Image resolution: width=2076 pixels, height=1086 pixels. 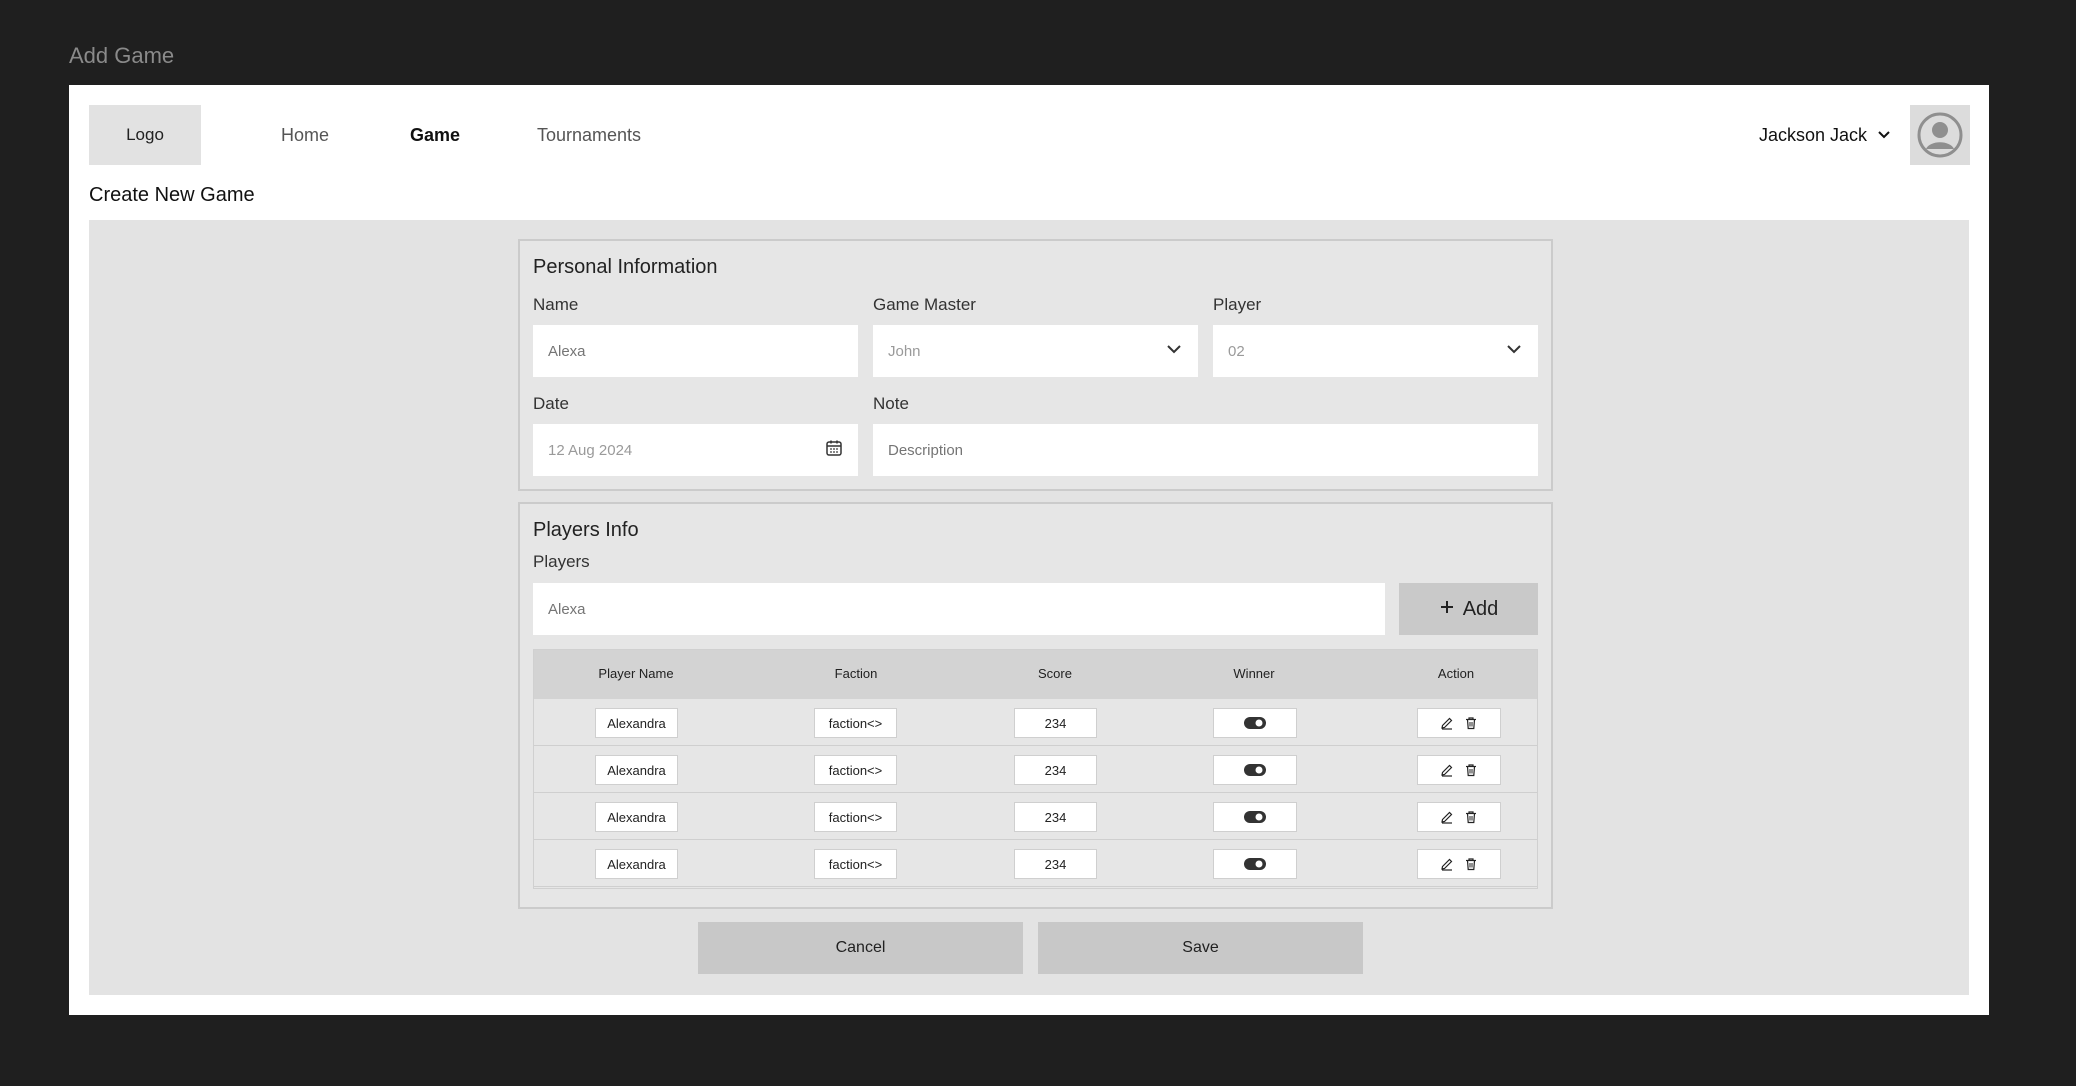 What do you see at coordinates (1236, 351) in the screenshot?
I see `player-value: 02` at bounding box center [1236, 351].